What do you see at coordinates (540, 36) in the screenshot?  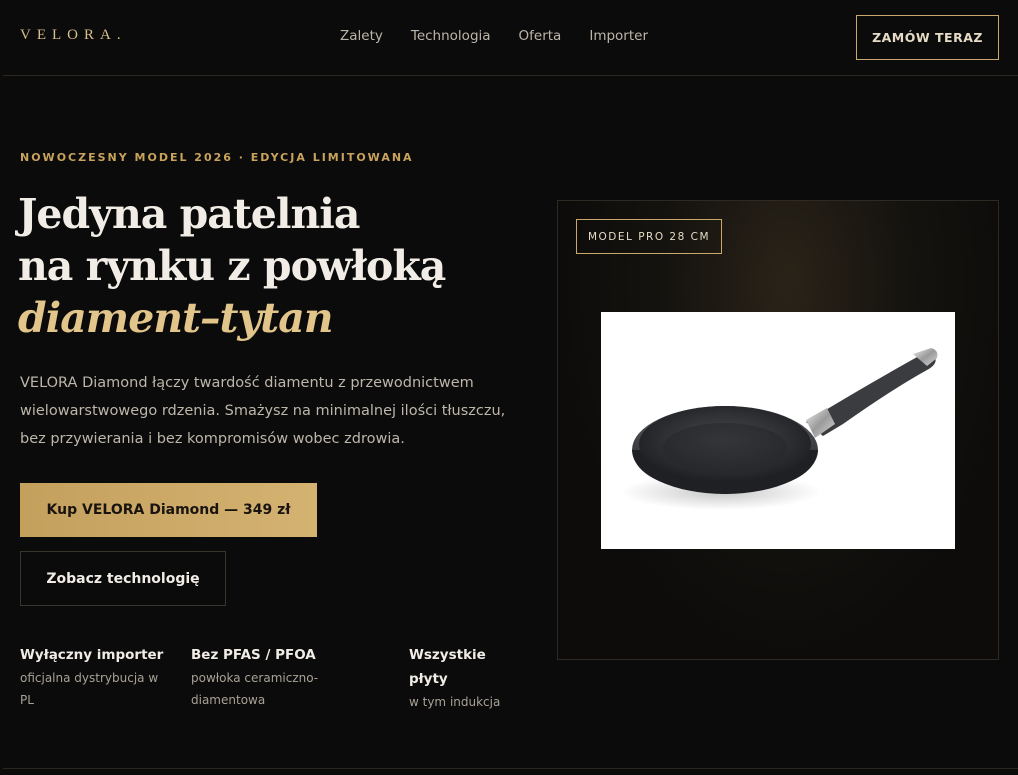 I see `nav-link-oferta: Oferta` at bounding box center [540, 36].